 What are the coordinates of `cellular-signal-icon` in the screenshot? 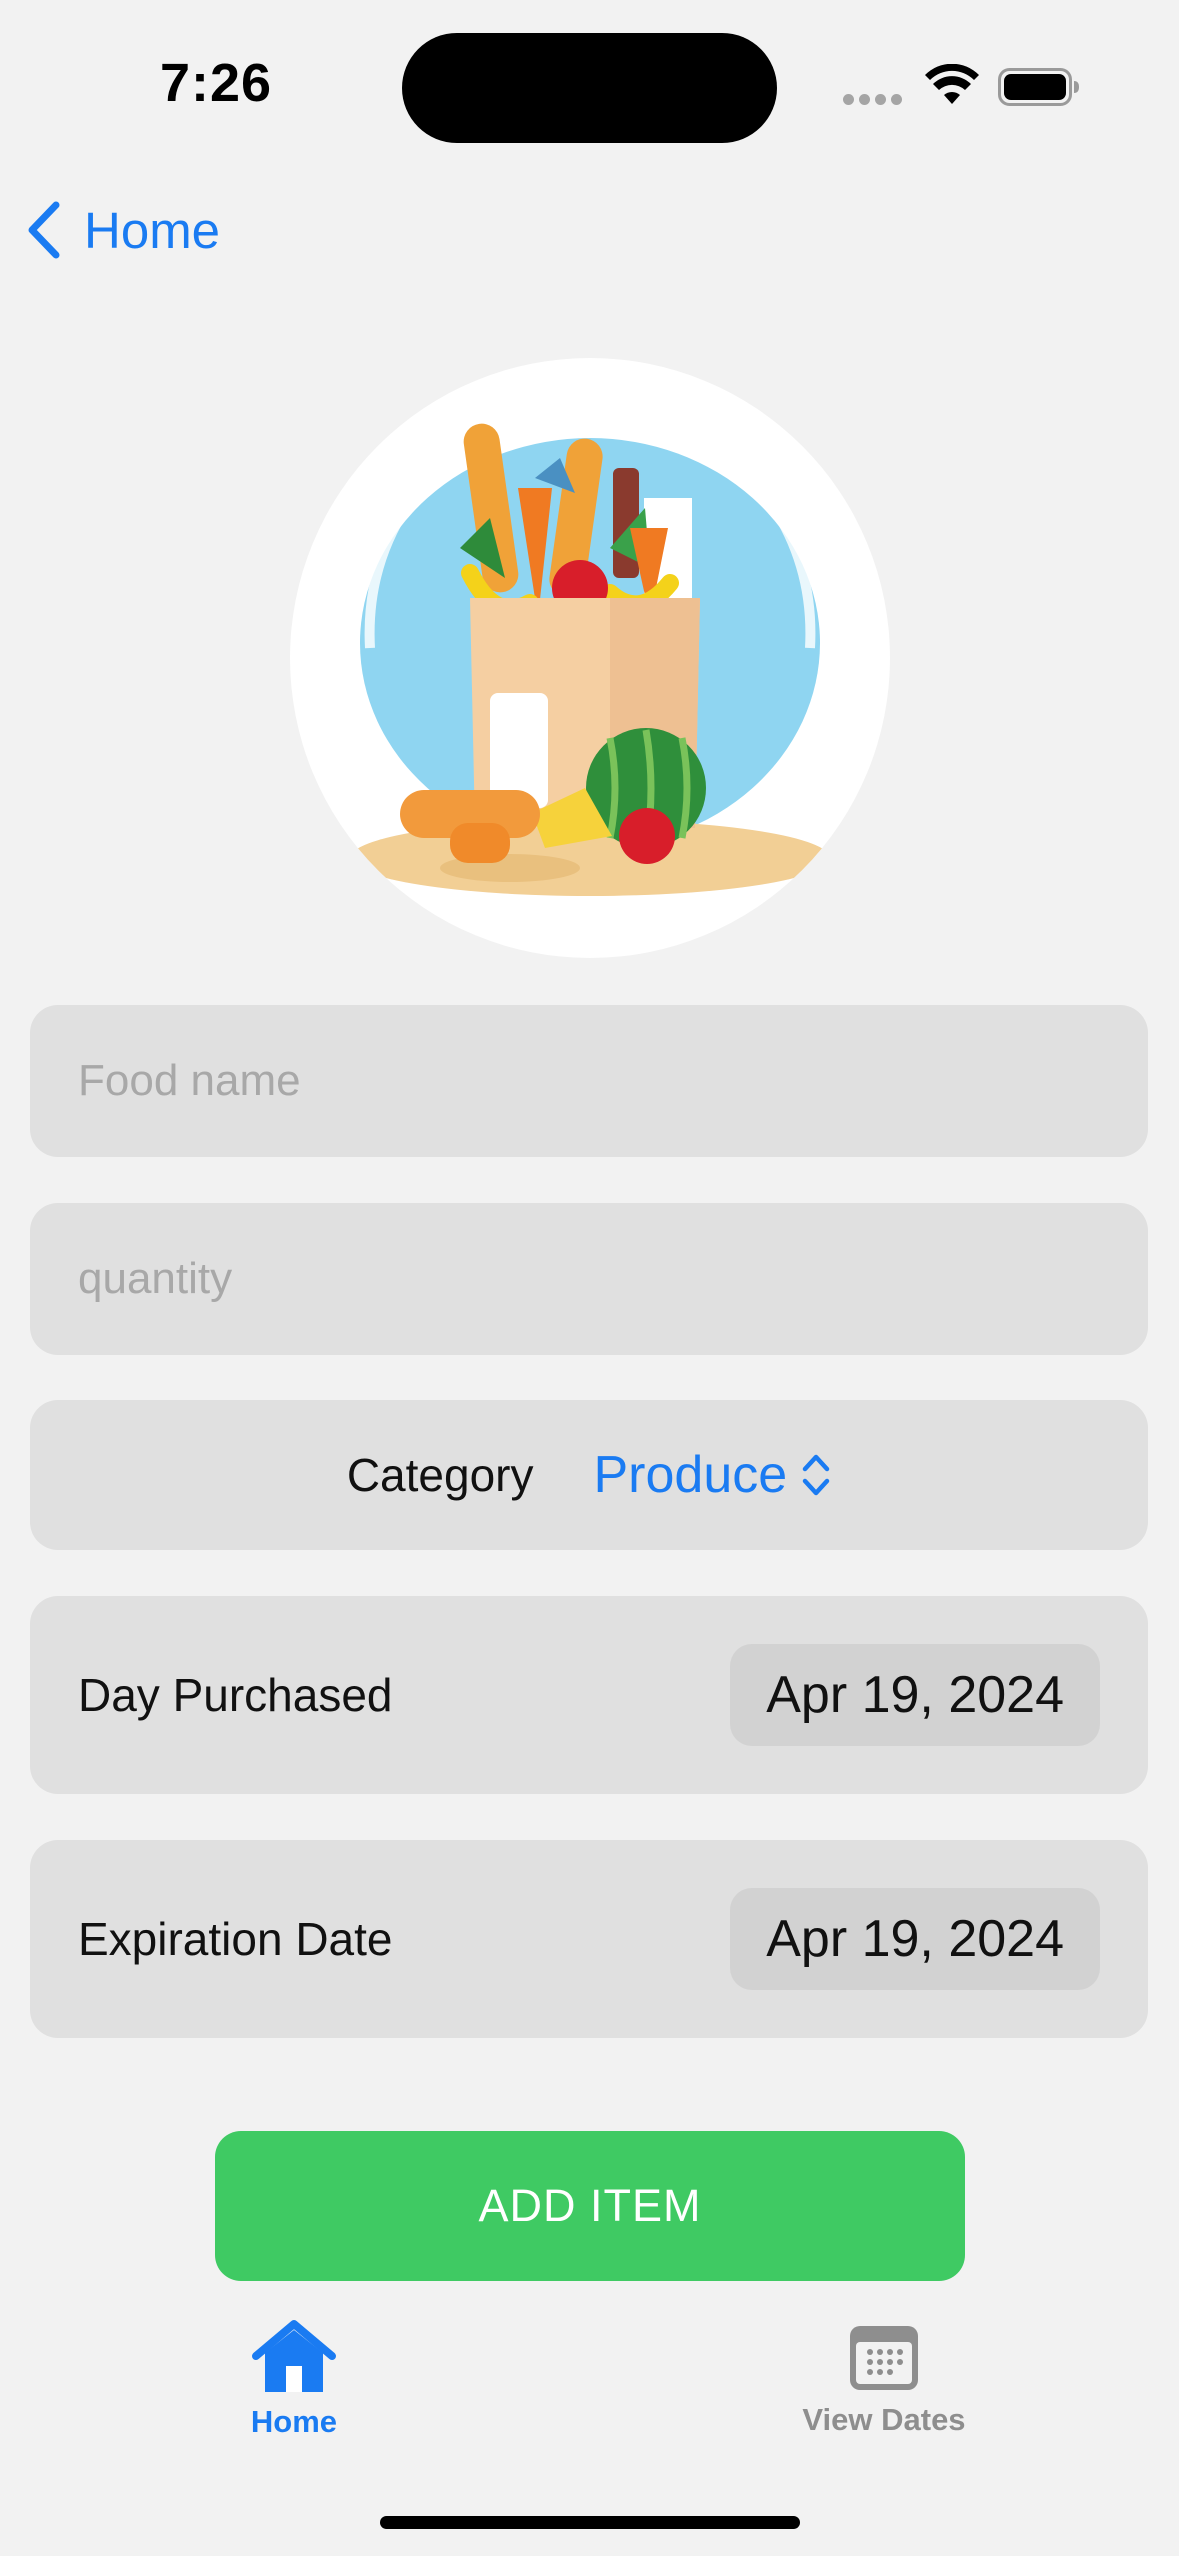 It's located at (875, 101).